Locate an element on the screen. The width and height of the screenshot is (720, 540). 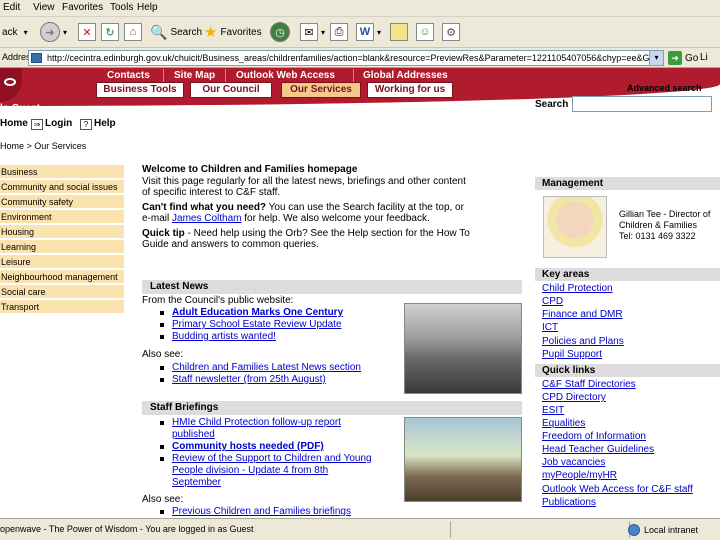
print-button: ⎙ is located at coordinates (339, 32).